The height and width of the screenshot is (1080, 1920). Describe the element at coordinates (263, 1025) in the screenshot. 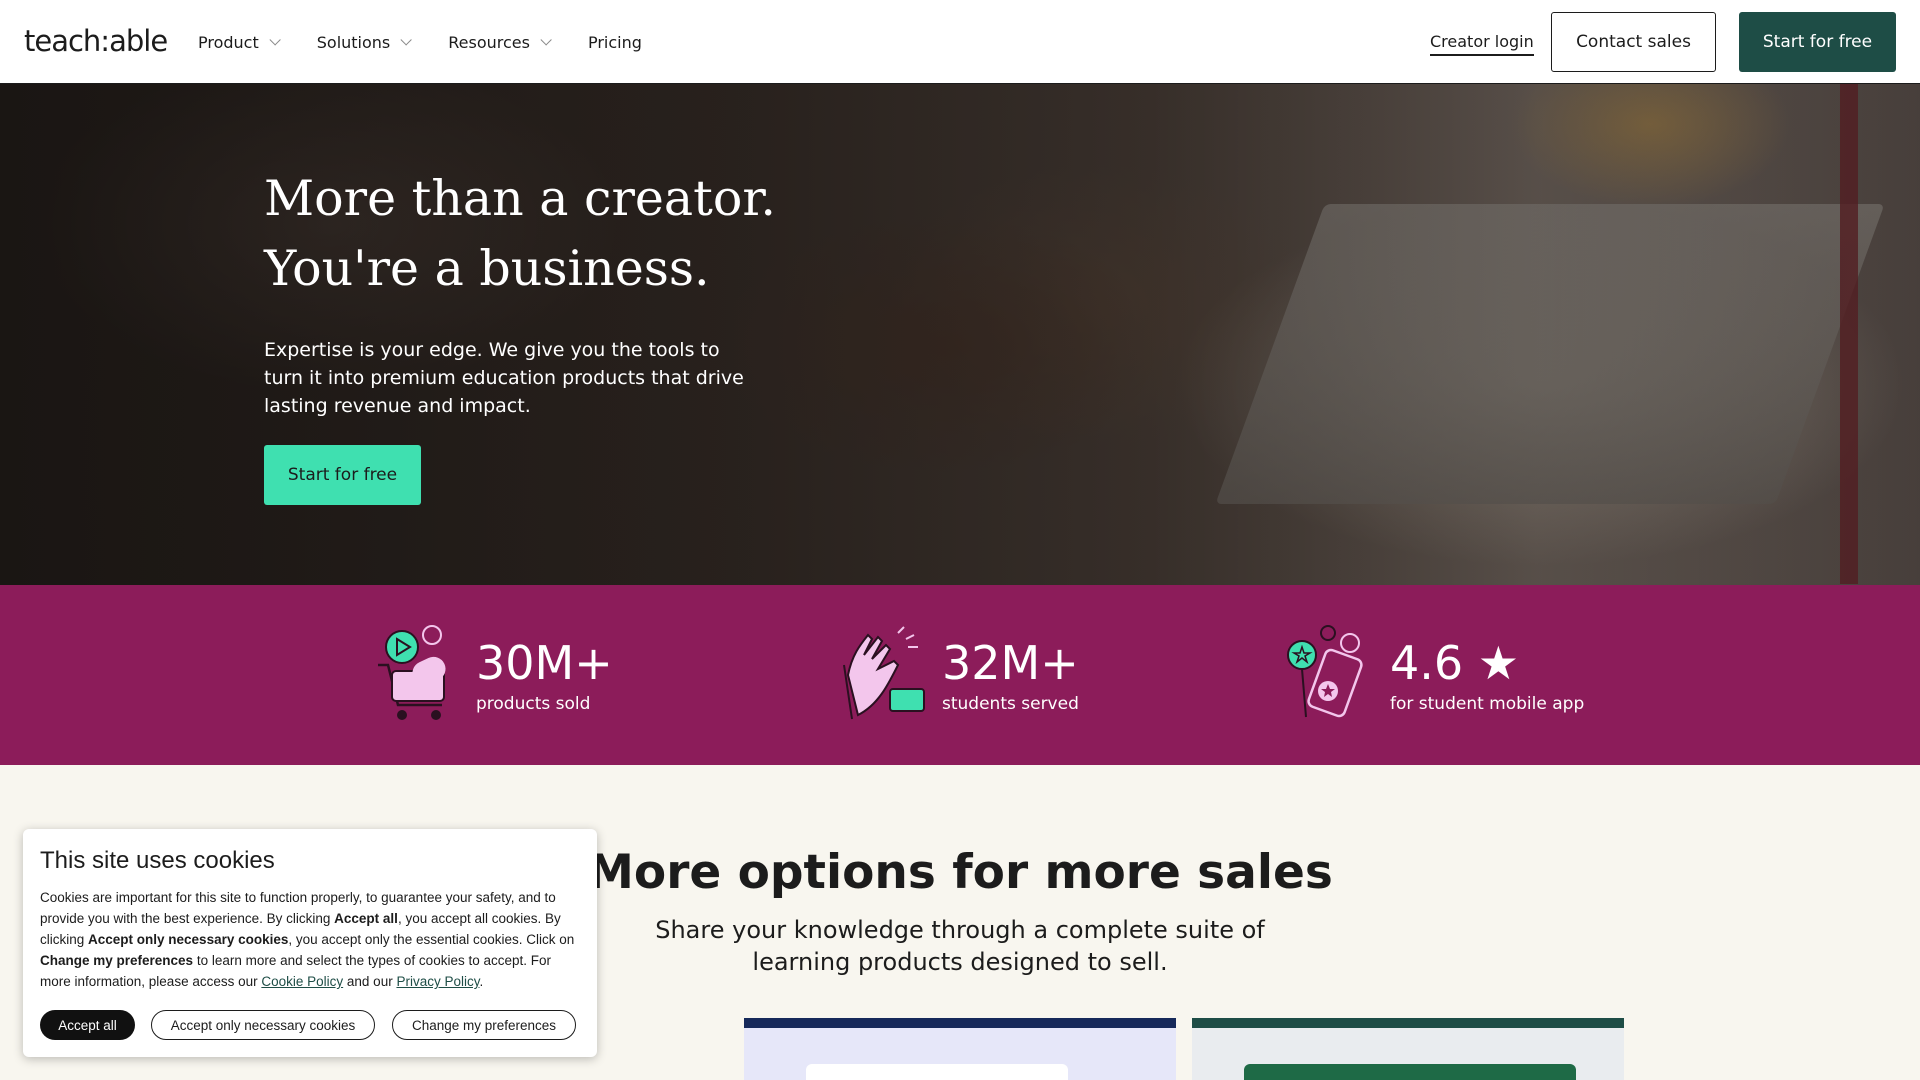

I see `accept-necessary-cookies-button: Accept only necessary cookies` at that location.